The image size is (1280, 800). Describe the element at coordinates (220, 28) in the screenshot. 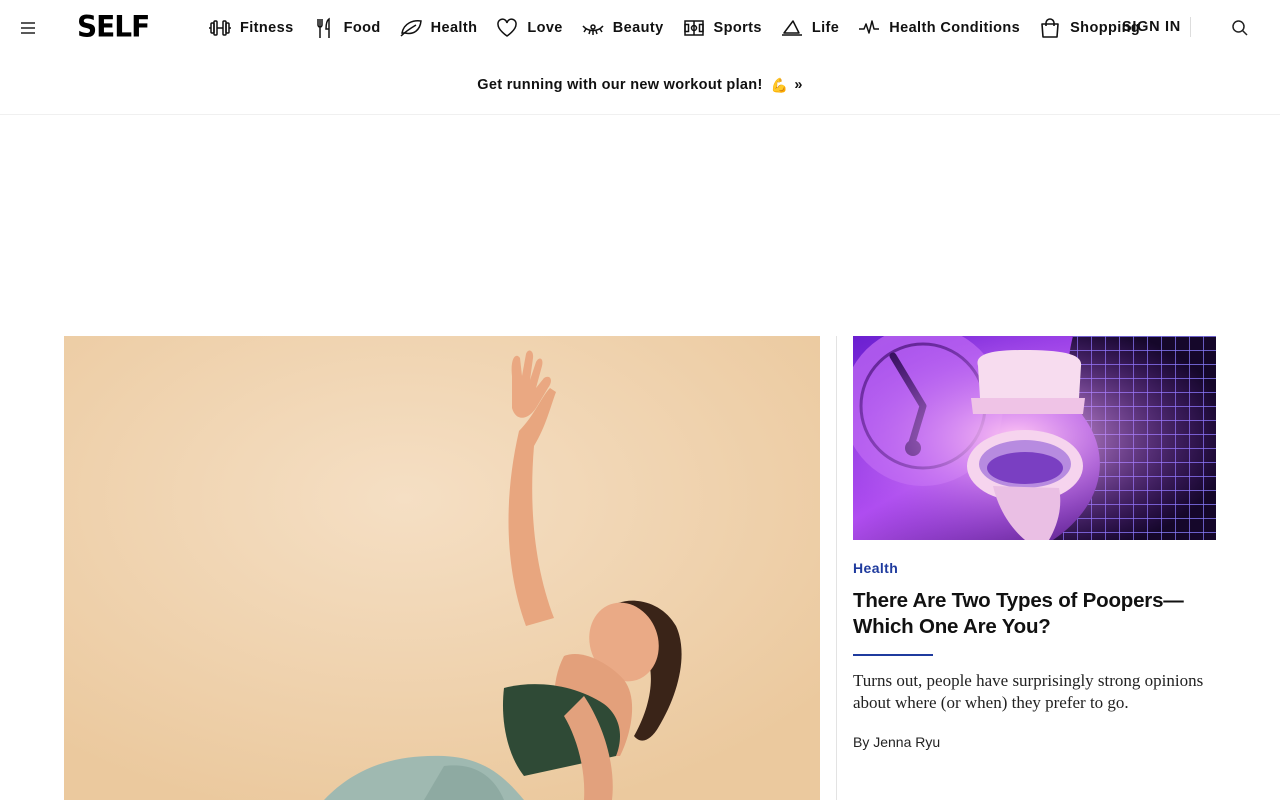

I see `dumbbell-icon` at that location.